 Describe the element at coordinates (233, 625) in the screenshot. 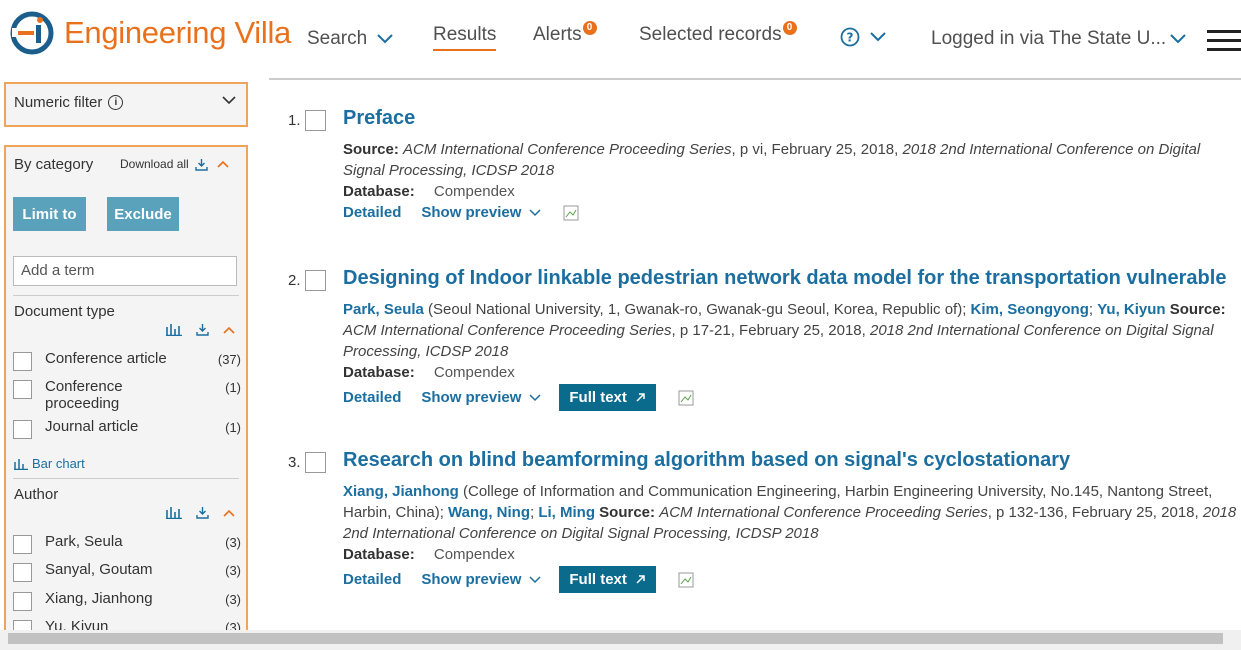

I see `facet-count: (3)` at that location.